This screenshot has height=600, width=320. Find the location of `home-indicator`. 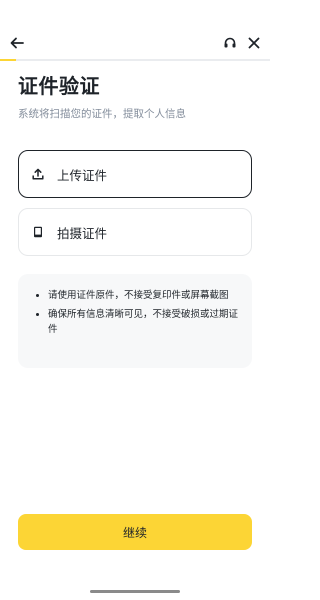

home-indicator is located at coordinates (135, 591).